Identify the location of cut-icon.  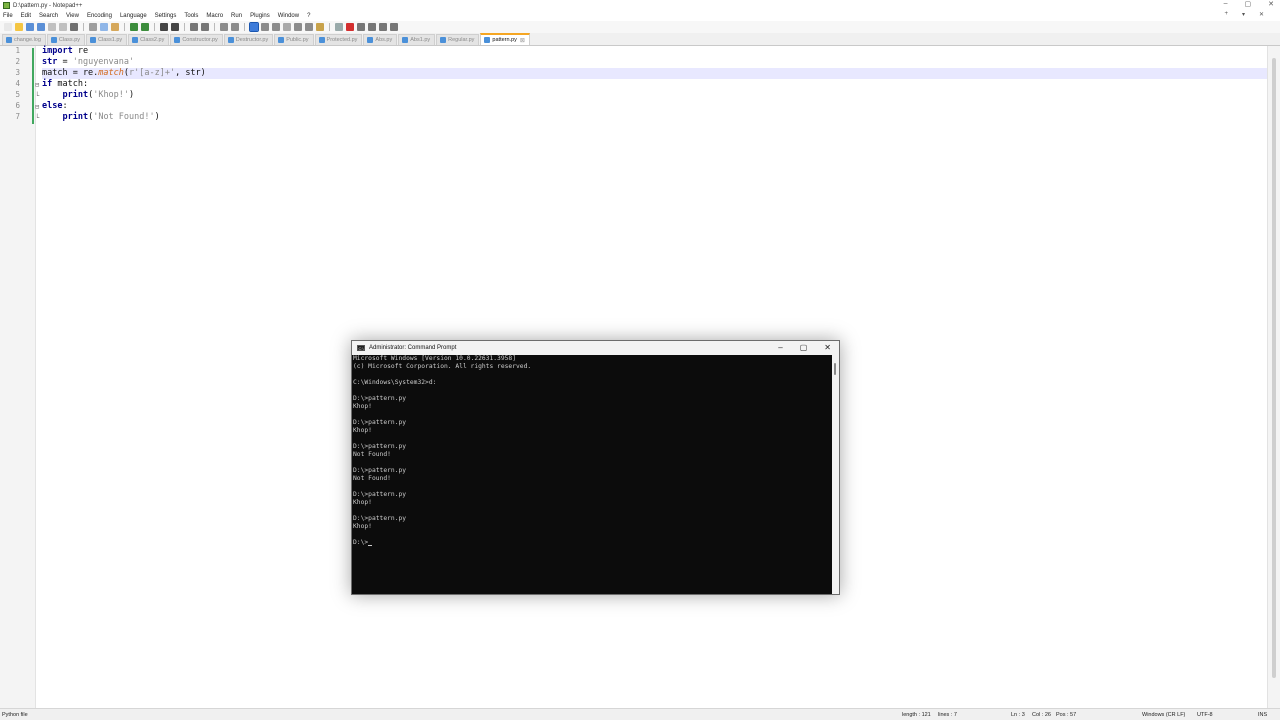
(93, 27).